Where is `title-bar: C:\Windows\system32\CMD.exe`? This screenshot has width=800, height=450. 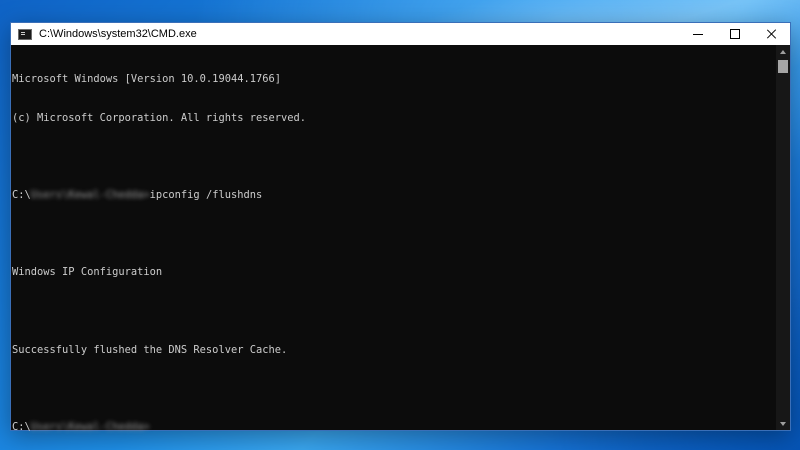 title-bar: C:\Windows\system32\CMD.exe is located at coordinates (400, 34).